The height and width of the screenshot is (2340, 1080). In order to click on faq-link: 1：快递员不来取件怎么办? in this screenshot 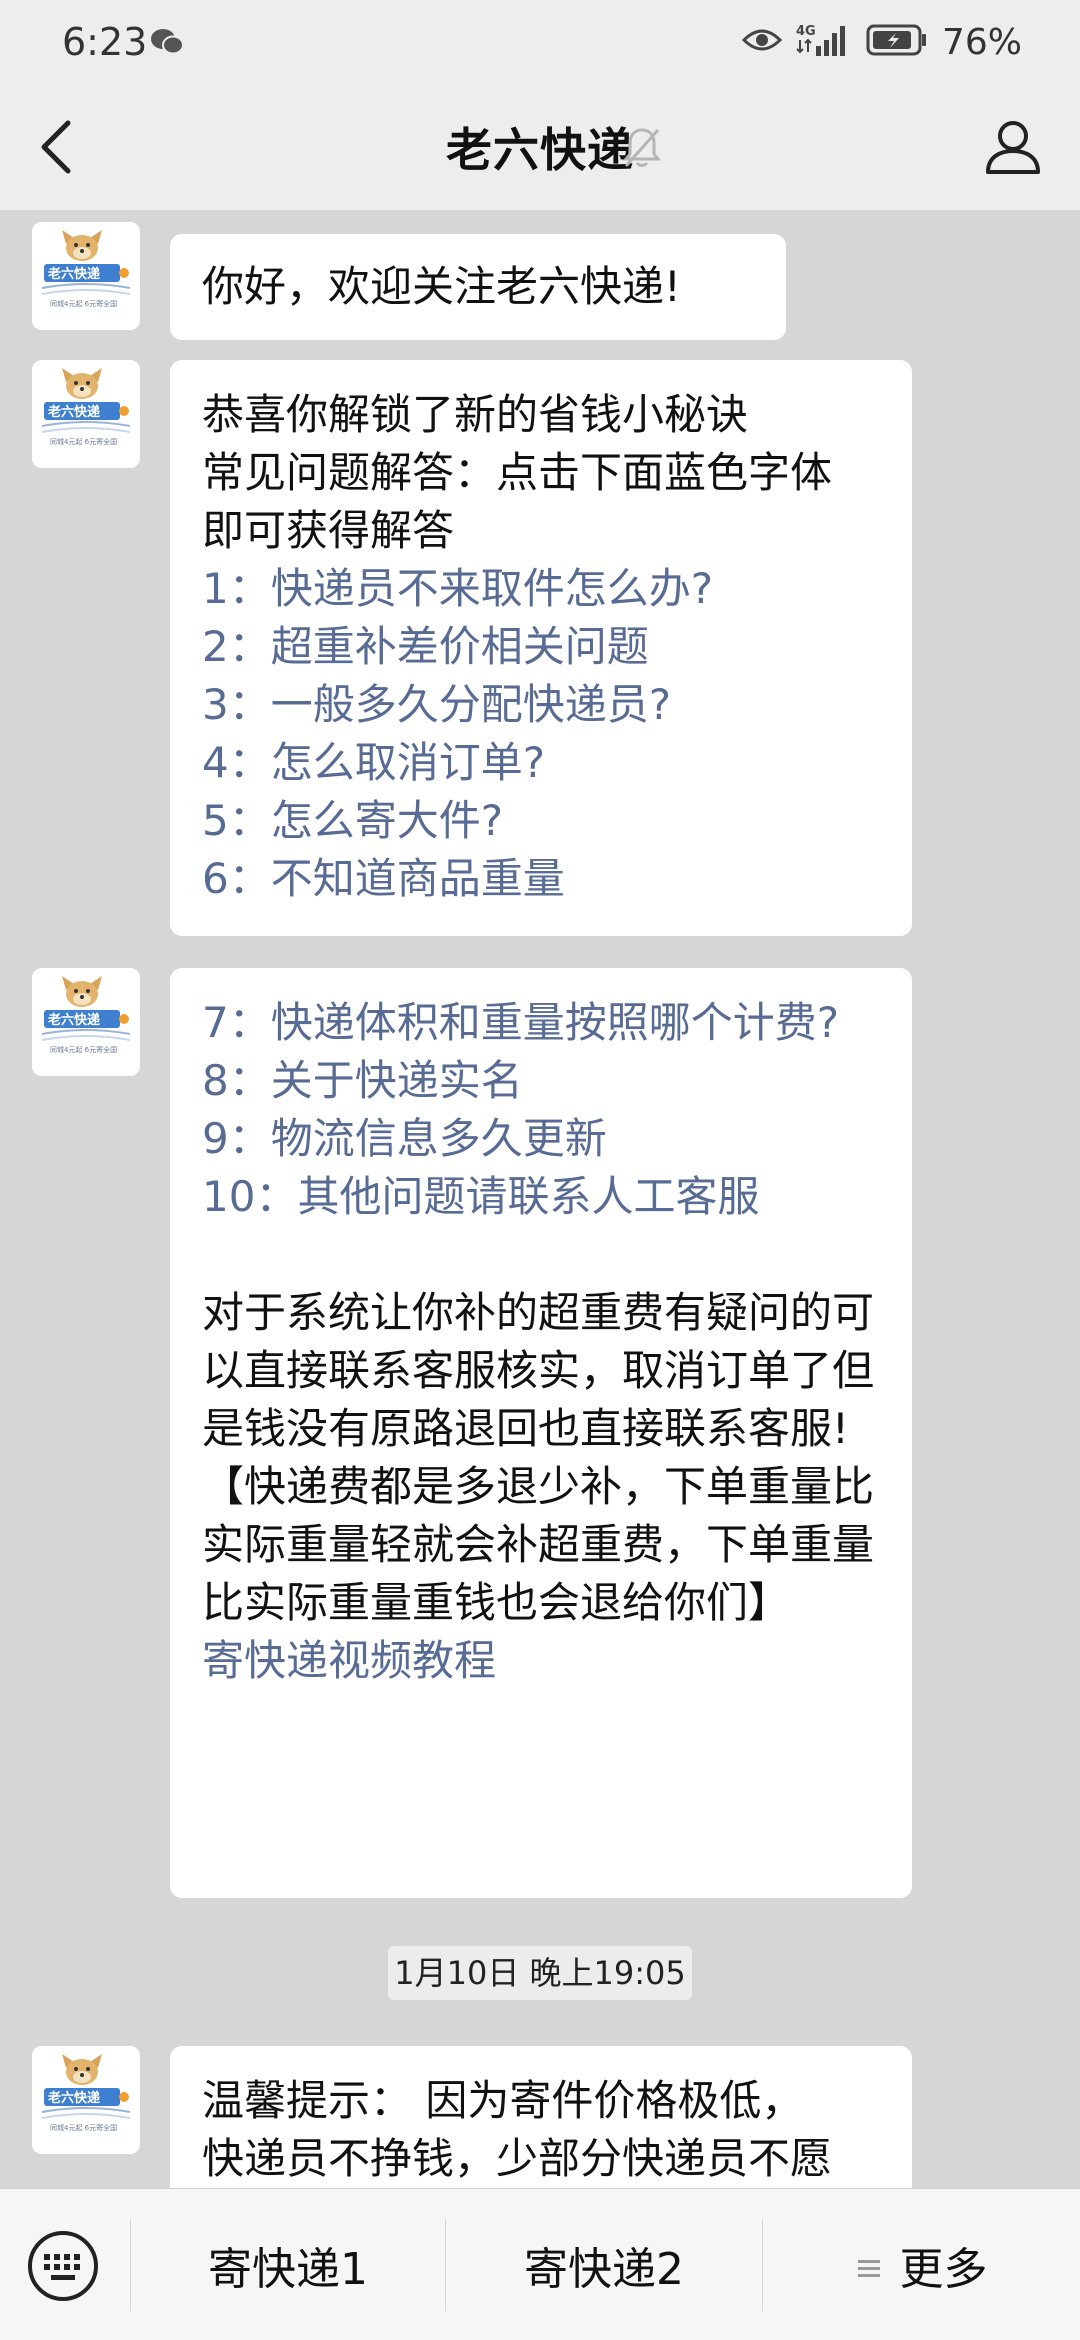, I will do `click(541, 589)`.